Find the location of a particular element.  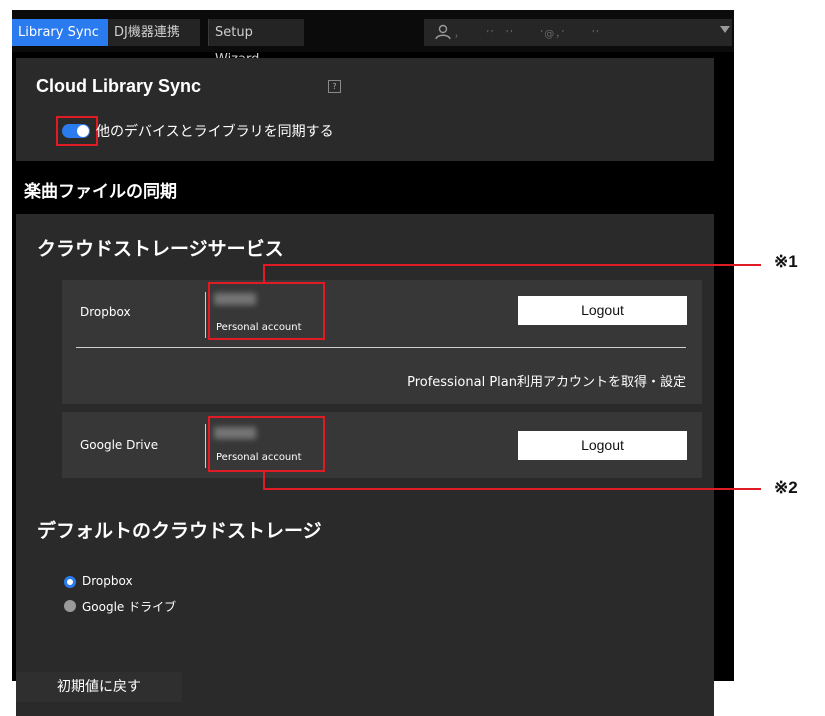

highlight-box-dropbox-account is located at coordinates (266, 311).